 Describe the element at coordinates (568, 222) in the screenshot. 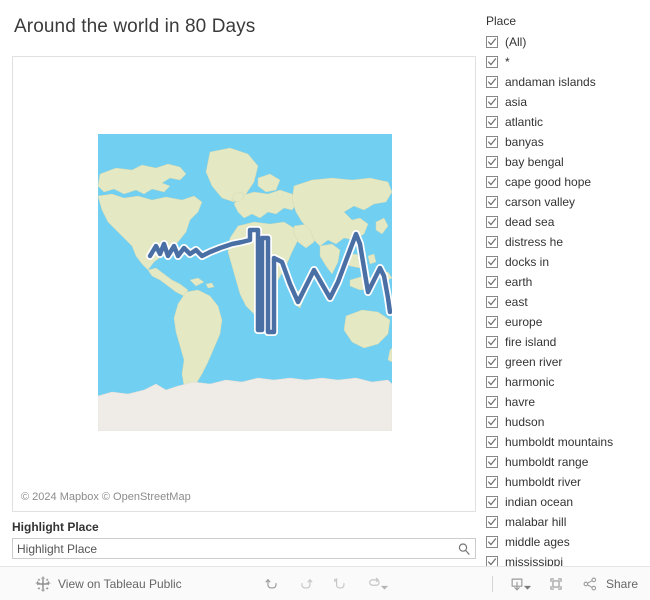

I see `place-filter-item: dead sea` at that location.